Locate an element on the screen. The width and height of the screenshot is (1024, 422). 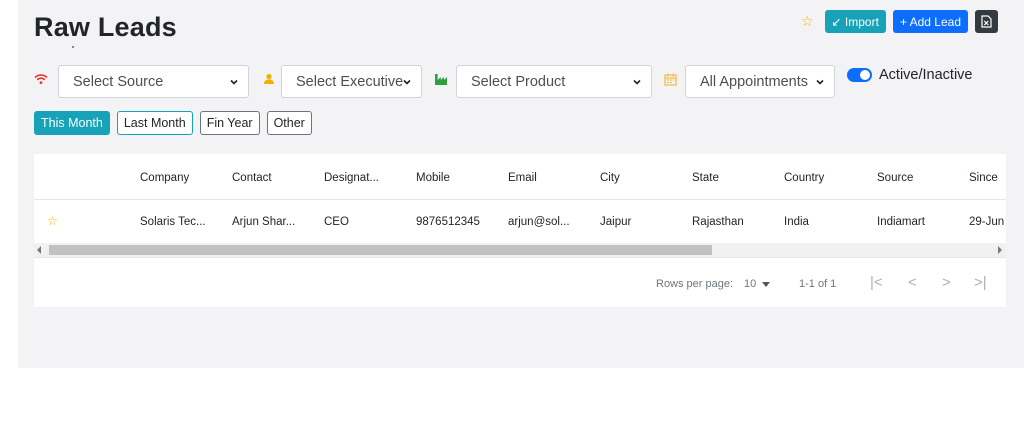
last-page-button: >| is located at coordinates (980, 282).